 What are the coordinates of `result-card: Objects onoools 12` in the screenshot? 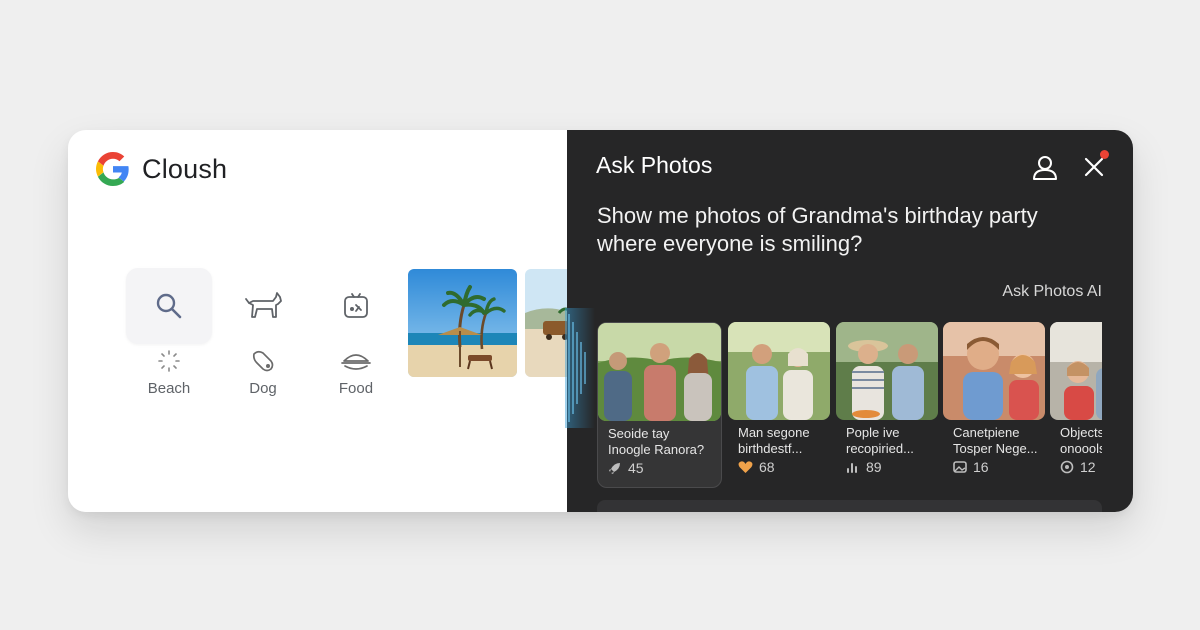 It's located at (1076, 405).